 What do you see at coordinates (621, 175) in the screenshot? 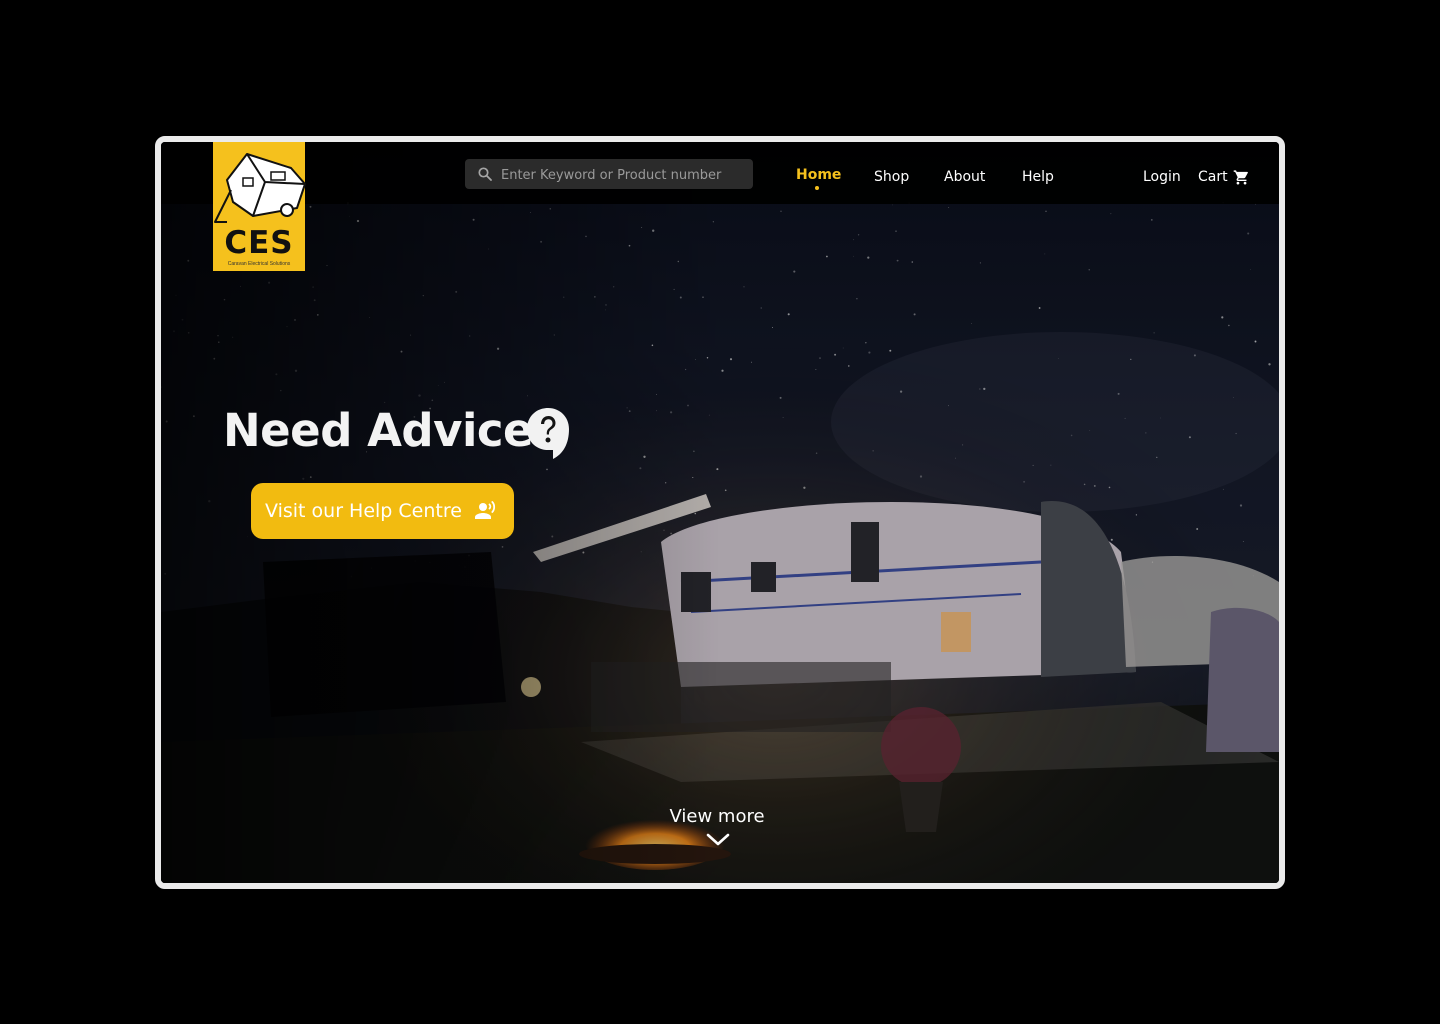
I see `search-input` at bounding box center [621, 175].